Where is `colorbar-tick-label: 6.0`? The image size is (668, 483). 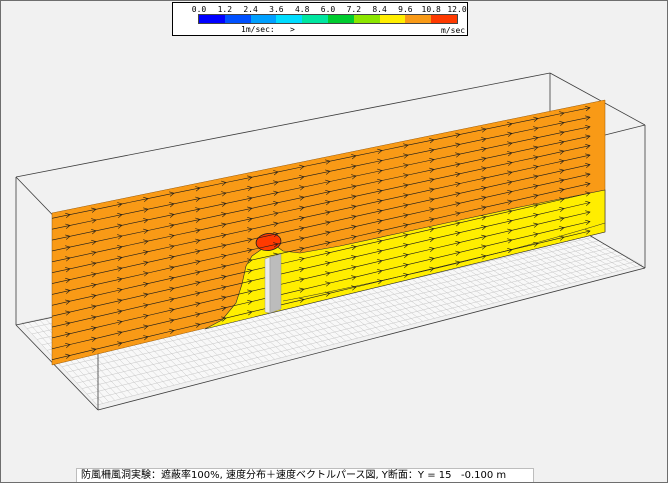
colorbar-tick-label: 6.0 is located at coordinates (328, 9).